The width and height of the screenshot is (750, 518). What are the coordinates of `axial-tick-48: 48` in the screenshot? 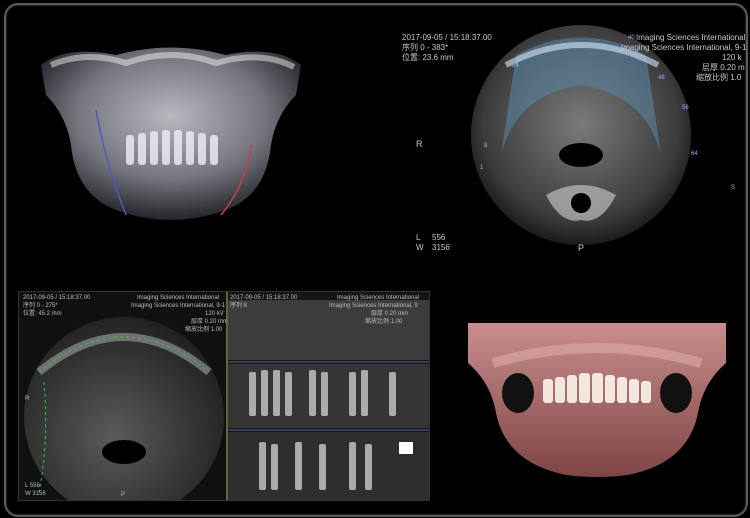 It's located at (661, 78).